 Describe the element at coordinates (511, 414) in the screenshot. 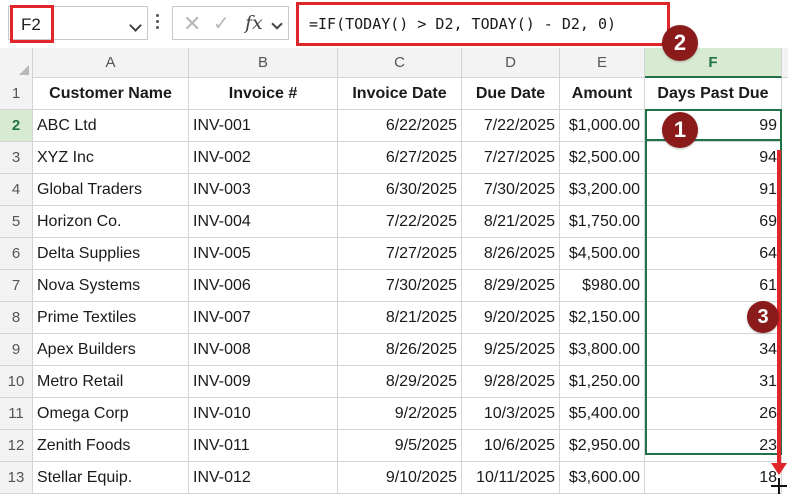

I see `table-cell-due-date: 10/3/2025` at that location.